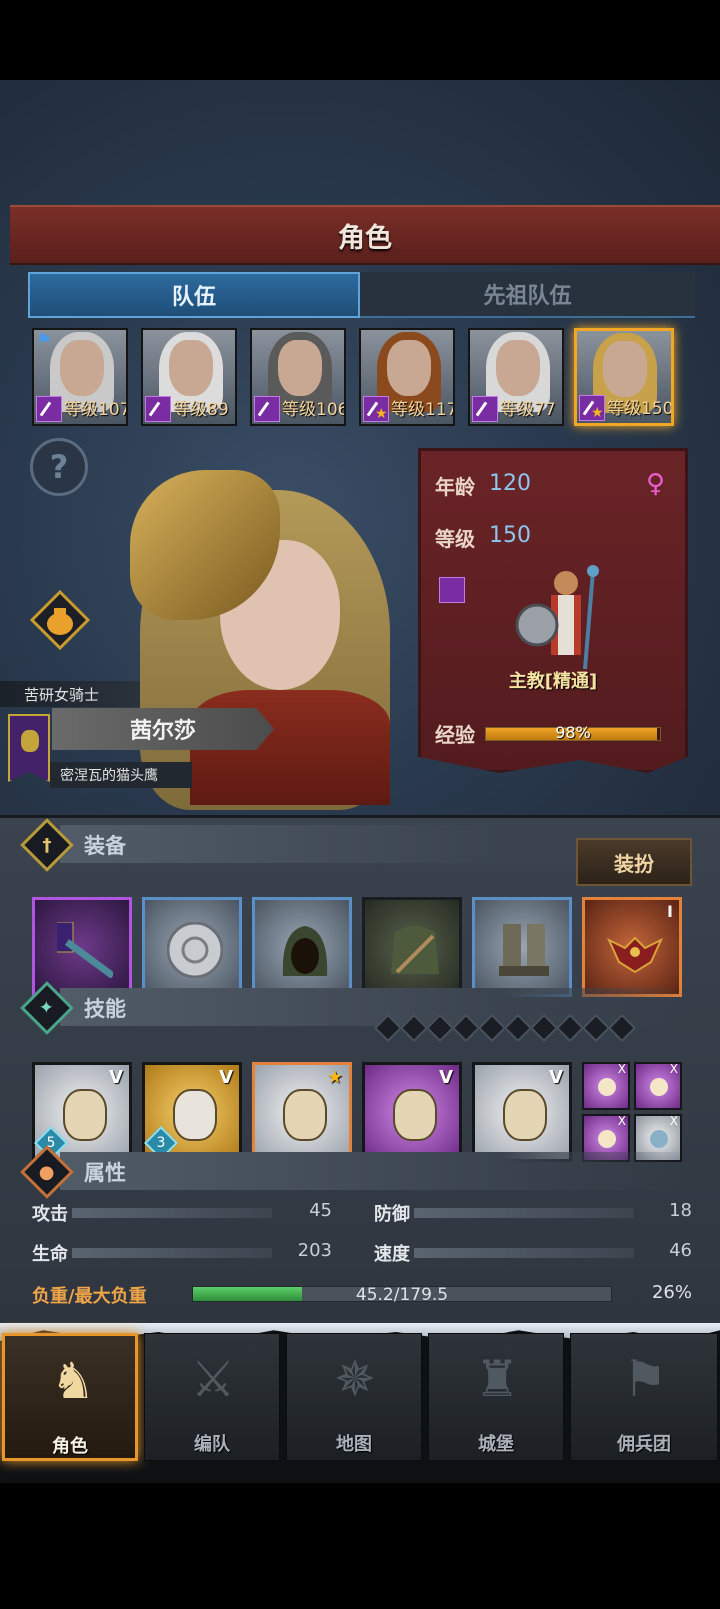 Image resolution: width=720 pixels, height=1609 pixels. I want to click on member-level: 等级107, so click(96, 410).